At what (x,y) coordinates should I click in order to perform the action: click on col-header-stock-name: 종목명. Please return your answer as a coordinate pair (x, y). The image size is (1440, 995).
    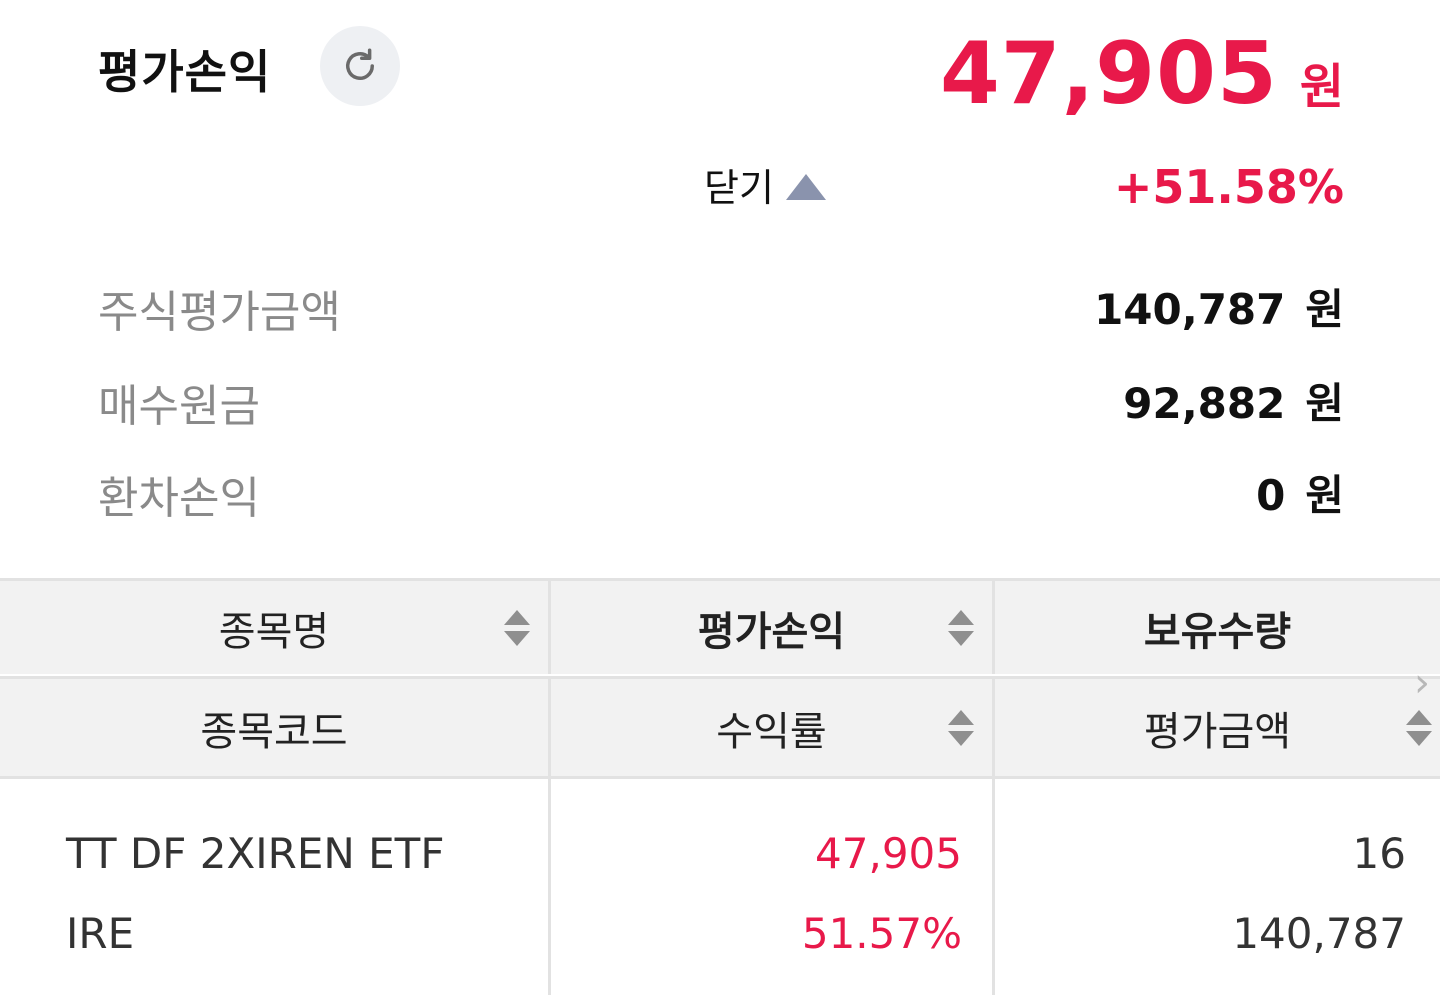
    Looking at the image, I should click on (274, 627).